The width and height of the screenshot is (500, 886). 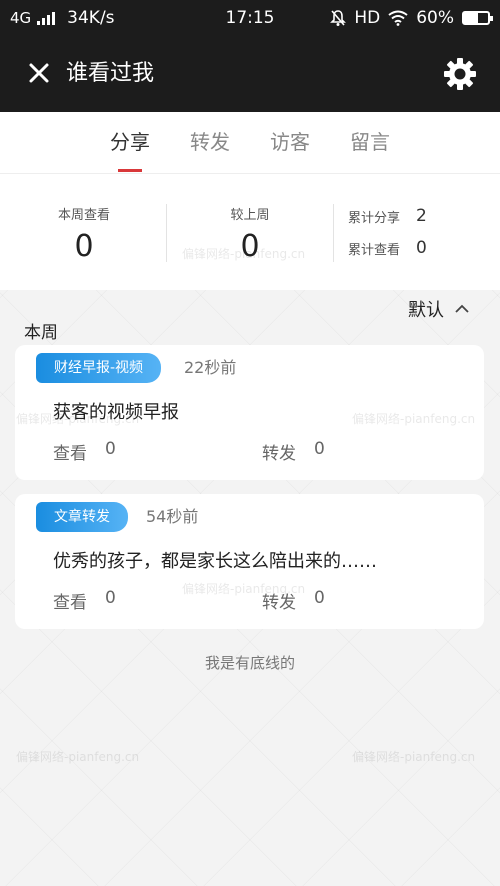 I want to click on cumulative-view-row: 累计查看 0, so click(x=387, y=248).